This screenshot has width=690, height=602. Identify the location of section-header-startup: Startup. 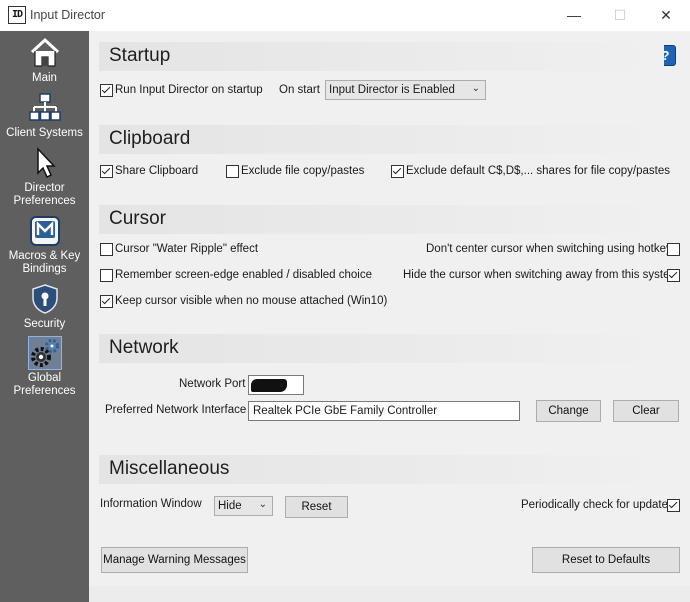
(381, 56).